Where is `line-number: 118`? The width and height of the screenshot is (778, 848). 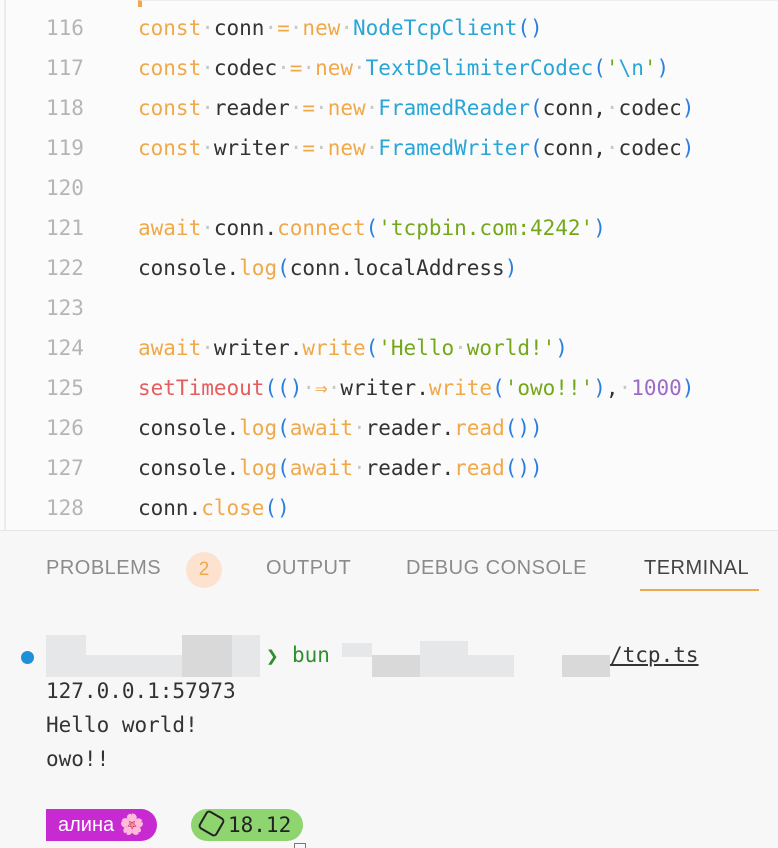 line-number: 118 is located at coordinates (65, 108).